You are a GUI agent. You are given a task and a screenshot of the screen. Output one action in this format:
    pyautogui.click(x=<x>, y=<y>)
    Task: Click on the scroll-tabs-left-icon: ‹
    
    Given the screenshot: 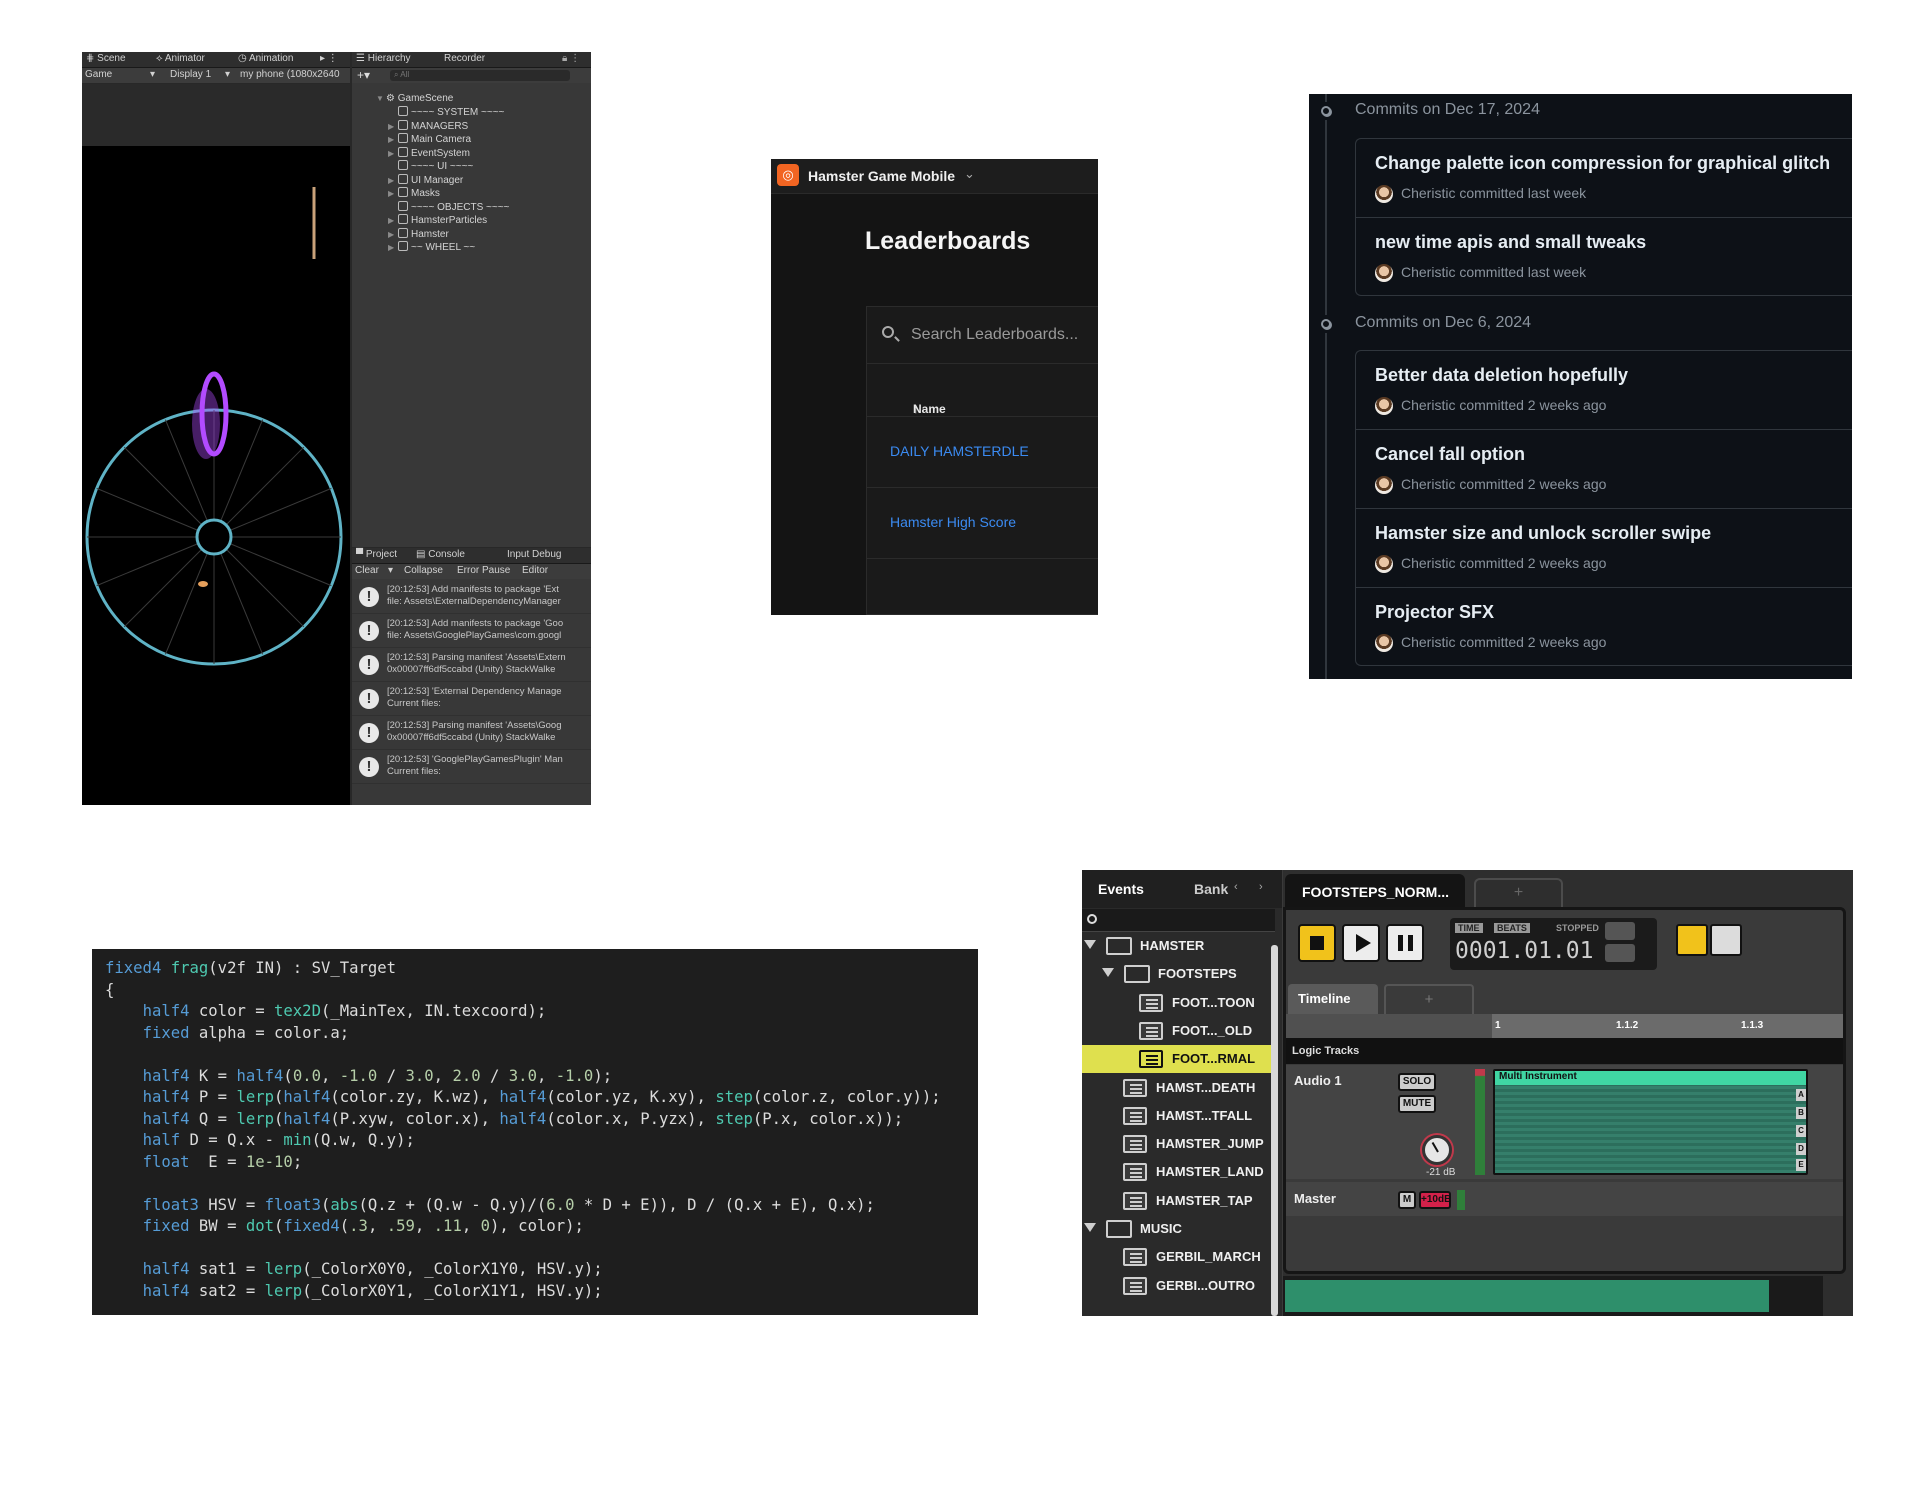 What is the action you would take?
    pyautogui.click(x=1236, y=887)
    